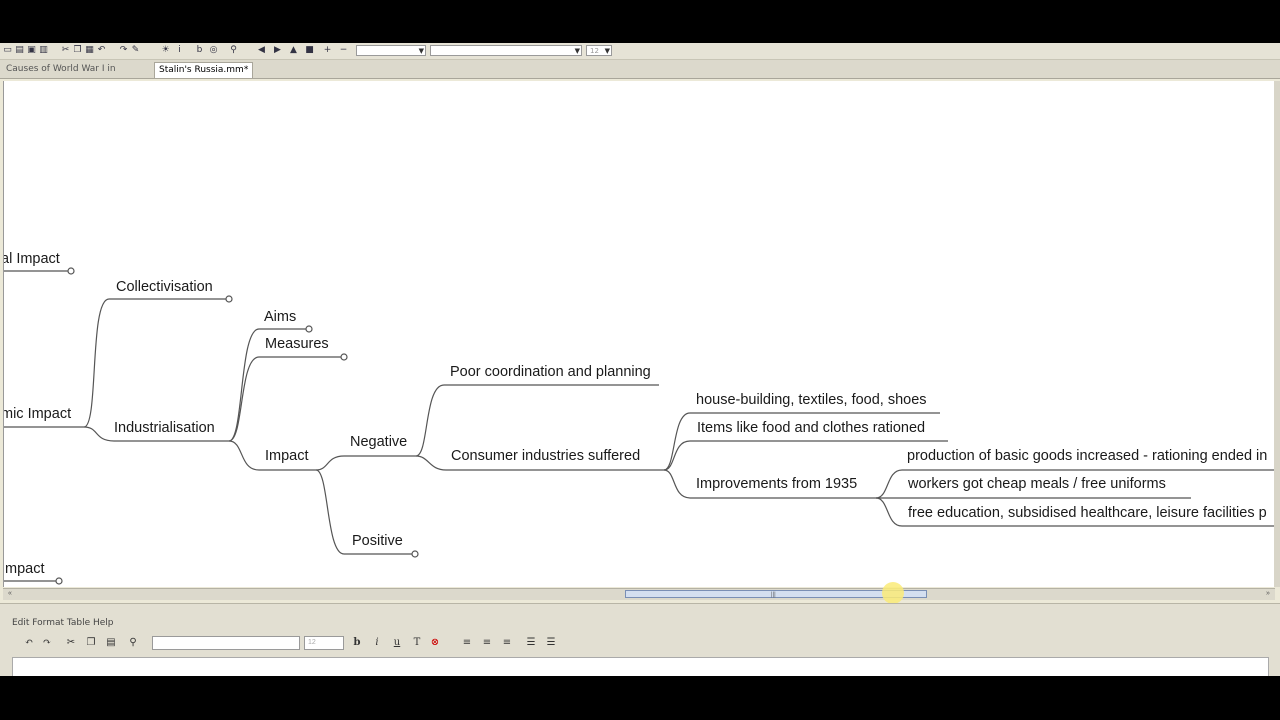 This screenshot has width=1280, height=720. I want to click on tools-icon: ✎, so click(135, 50).